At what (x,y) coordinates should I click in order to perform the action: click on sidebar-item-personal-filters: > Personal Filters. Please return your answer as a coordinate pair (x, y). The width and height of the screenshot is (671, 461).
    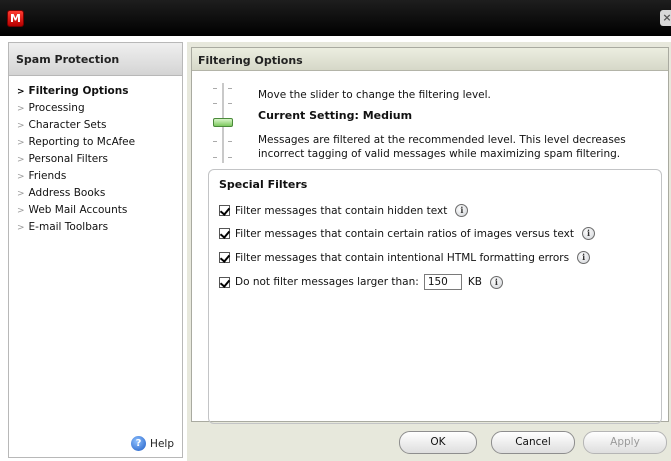
    Looking at the image, I should click on (95, 159).